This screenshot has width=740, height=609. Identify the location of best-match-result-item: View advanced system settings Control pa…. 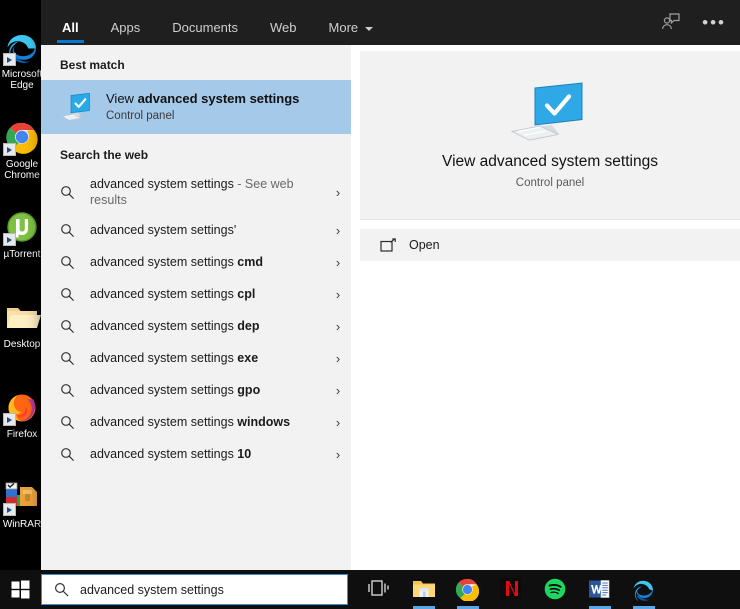
(200, 107).